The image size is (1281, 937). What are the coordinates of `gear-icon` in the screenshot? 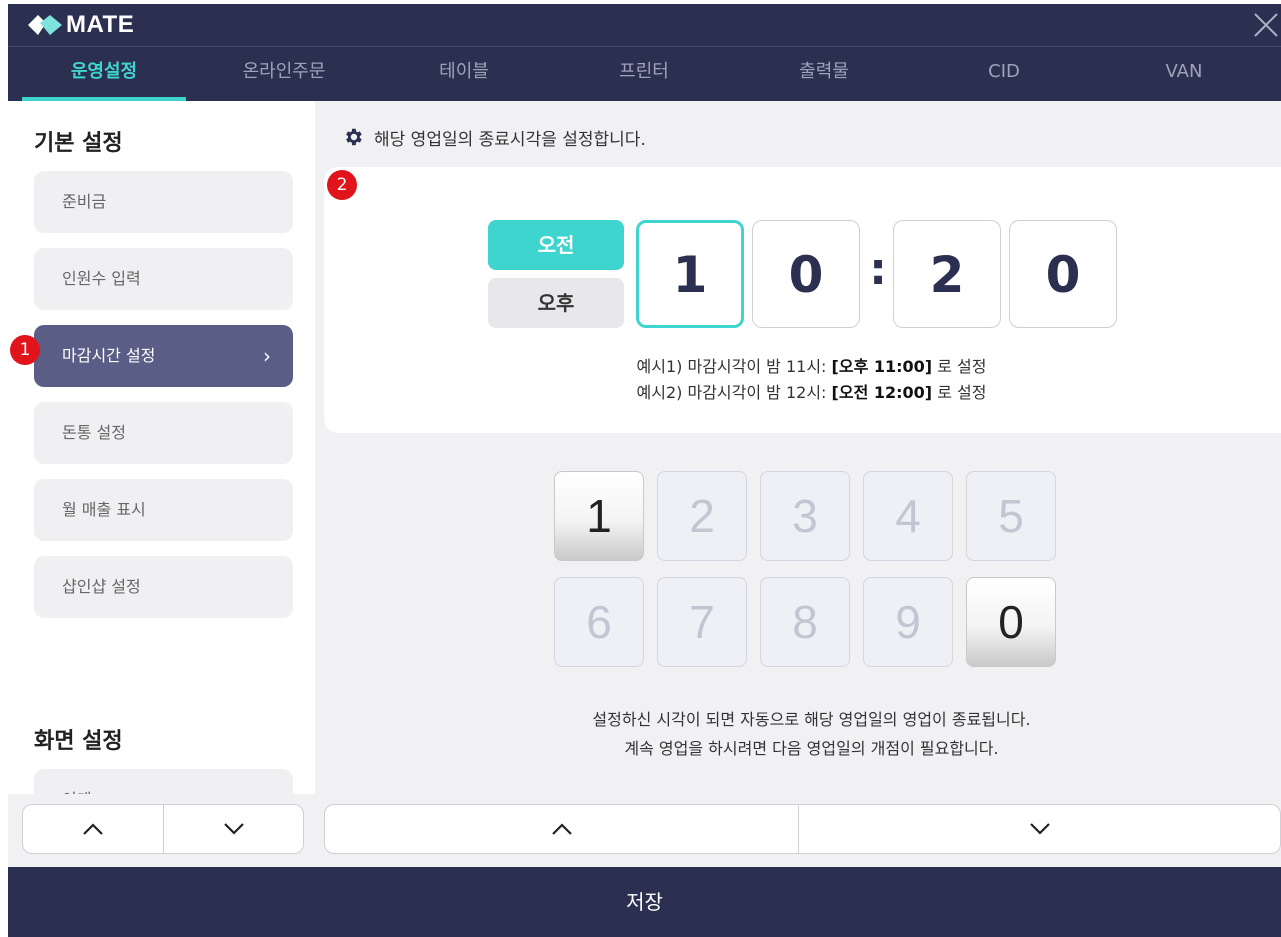 It's located at (354, 137).